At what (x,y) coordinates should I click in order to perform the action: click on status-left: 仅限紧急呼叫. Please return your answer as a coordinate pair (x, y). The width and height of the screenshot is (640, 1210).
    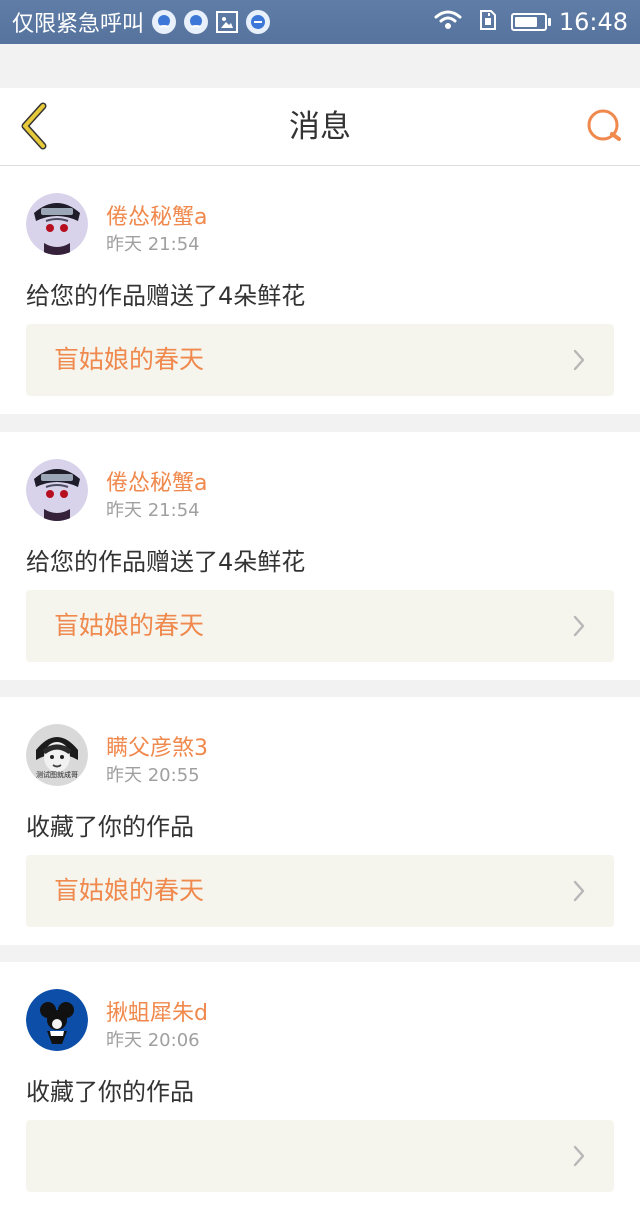
    Looking at the image, I should click on (141, 22).